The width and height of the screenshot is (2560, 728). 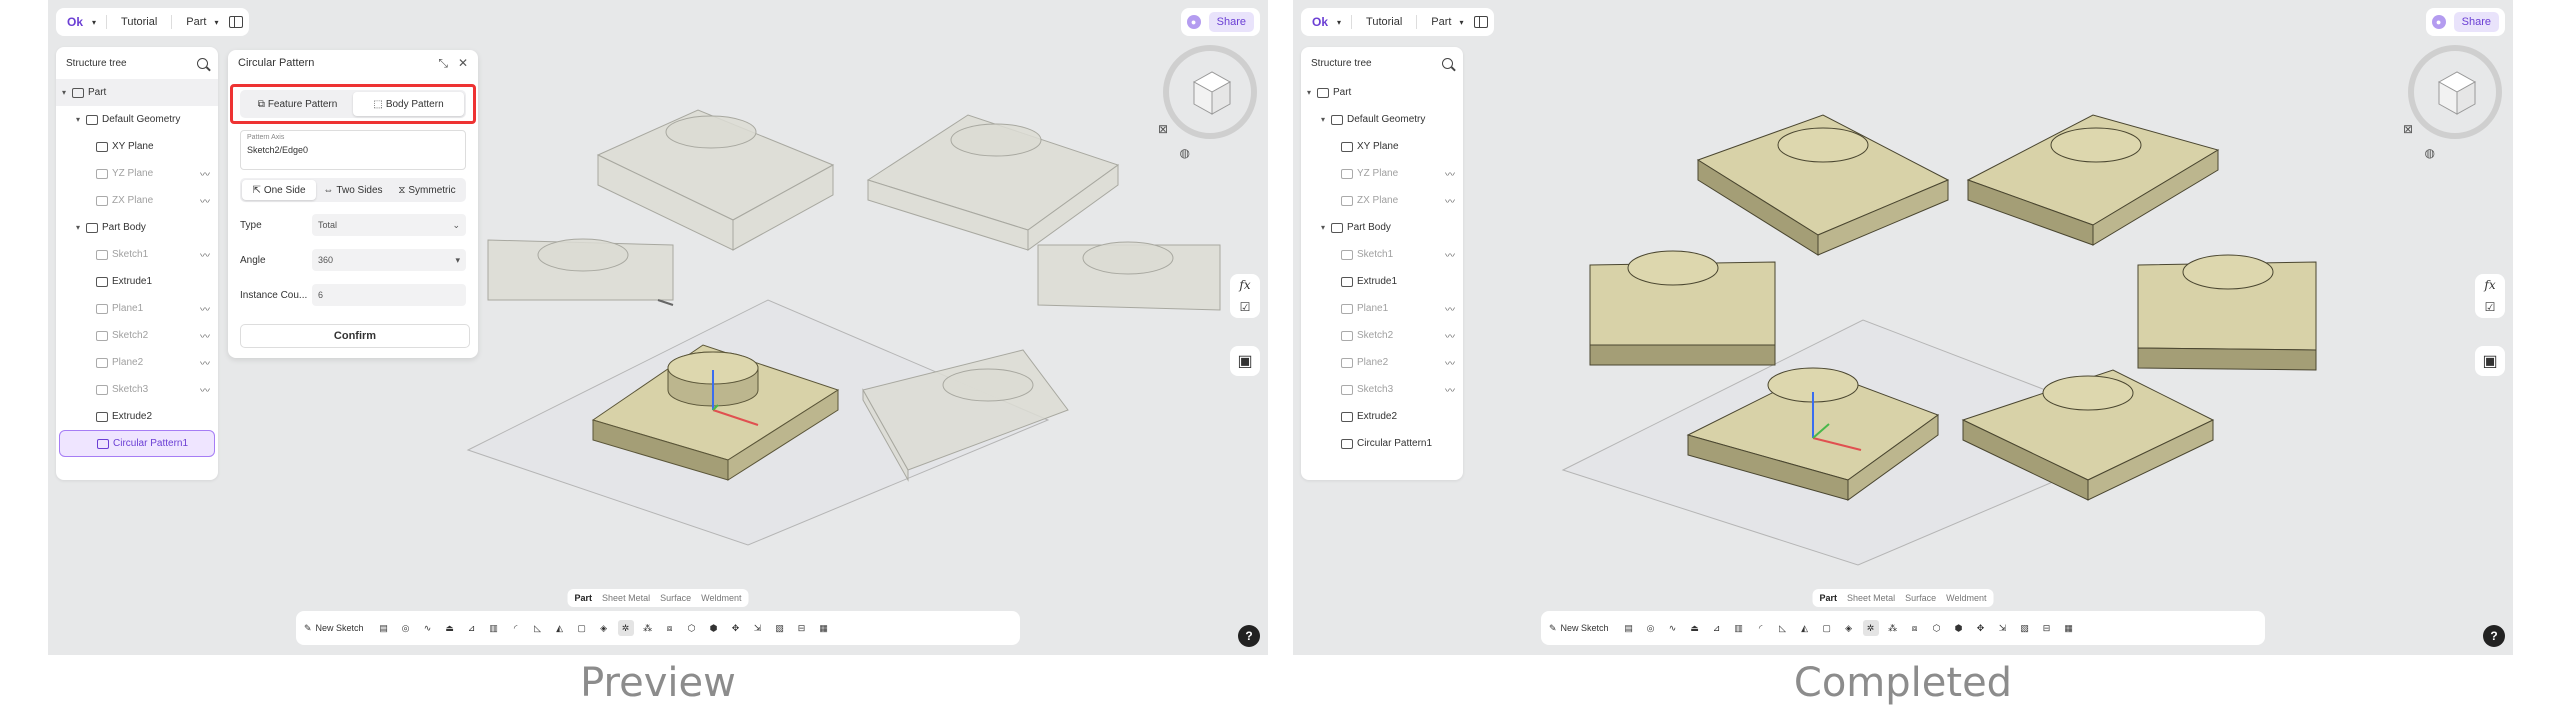 What do you see at coordinates (802, 628) in the screenshot?
I see `section-tool-icon: ⊟` at bounding box center [802, 628].